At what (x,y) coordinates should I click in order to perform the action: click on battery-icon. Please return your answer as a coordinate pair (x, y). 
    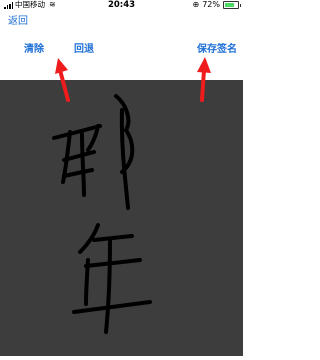
    Looking at the image, I should click on (232, 5).